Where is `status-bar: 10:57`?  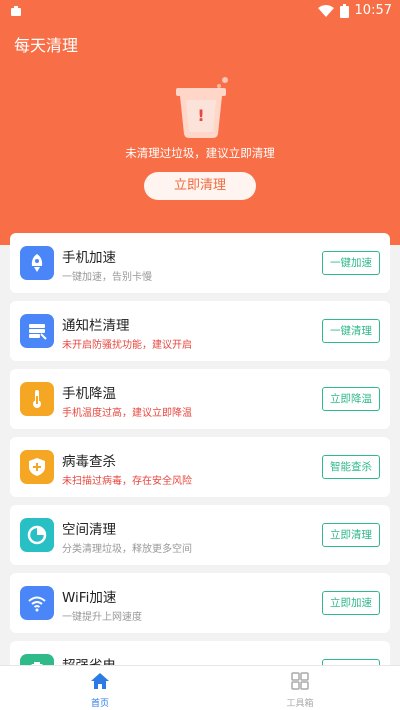 status-bar: 10:57 is located at coordinates (200, 12).